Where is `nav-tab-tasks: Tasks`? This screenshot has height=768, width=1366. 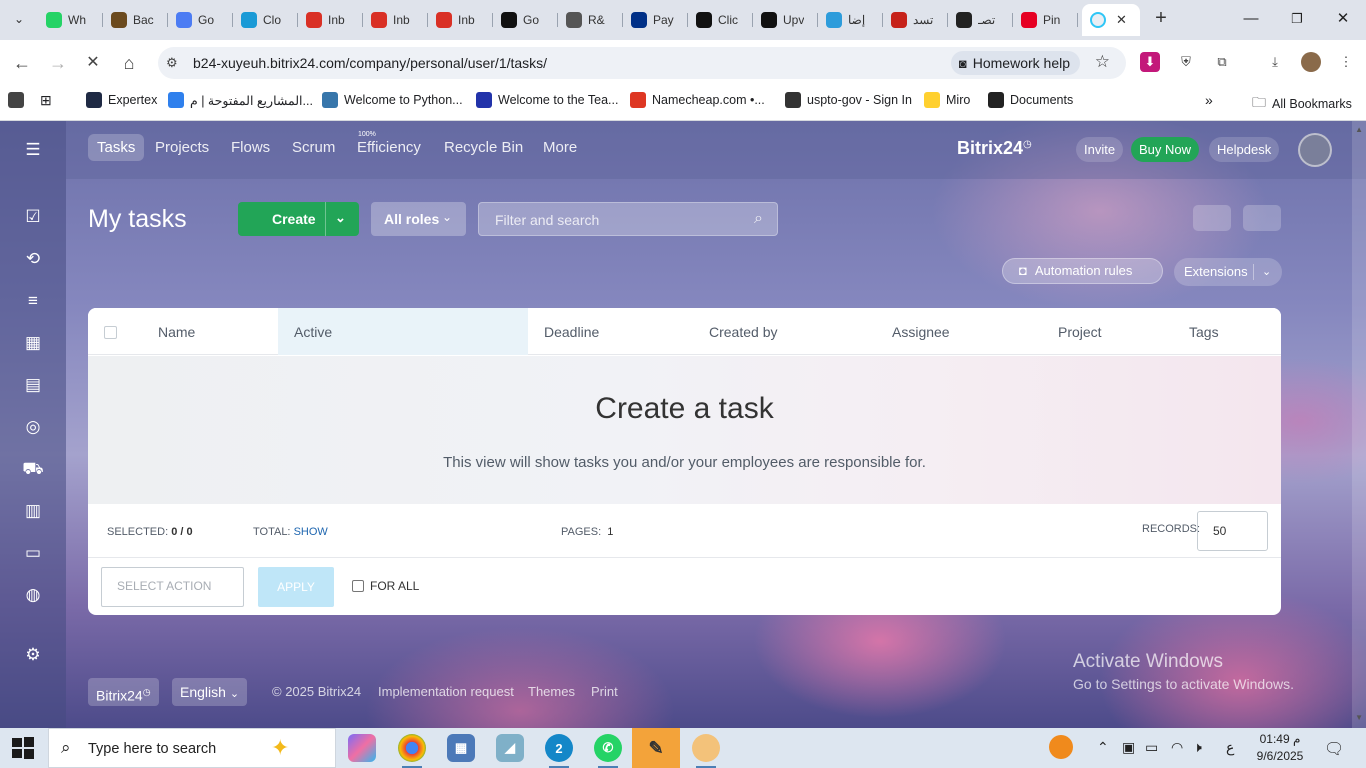 nav-tab-tasks: Tasks is located at coordinates (116, 147).